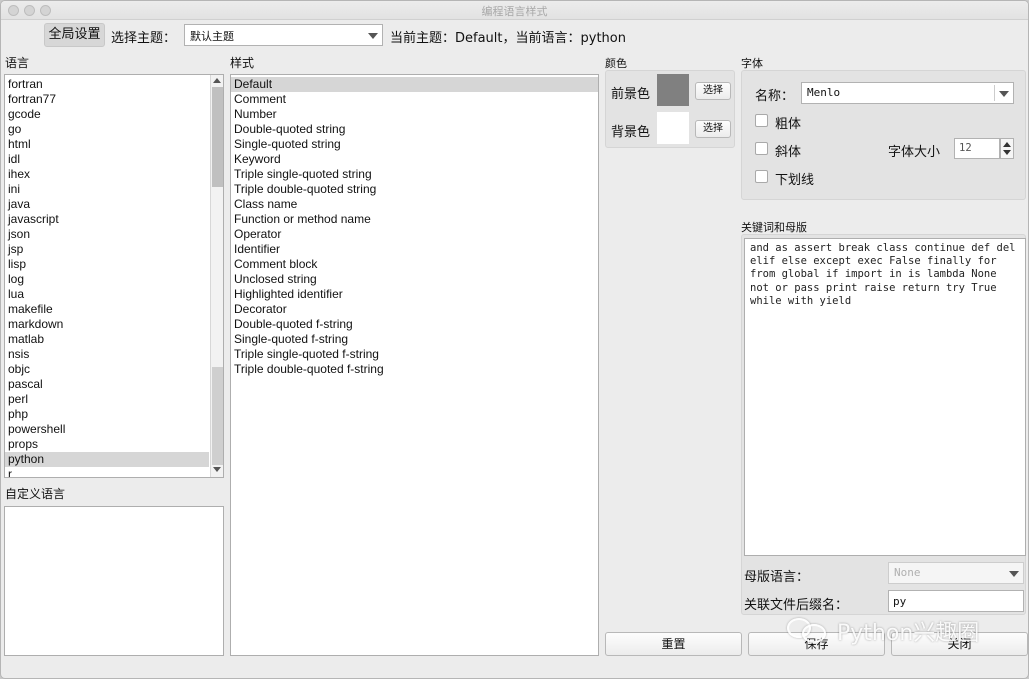  What do you see at coordinates (713, 91) in the screenshot?
I see `choose-foreground-button: 选择` at bounding box center [713, 91].